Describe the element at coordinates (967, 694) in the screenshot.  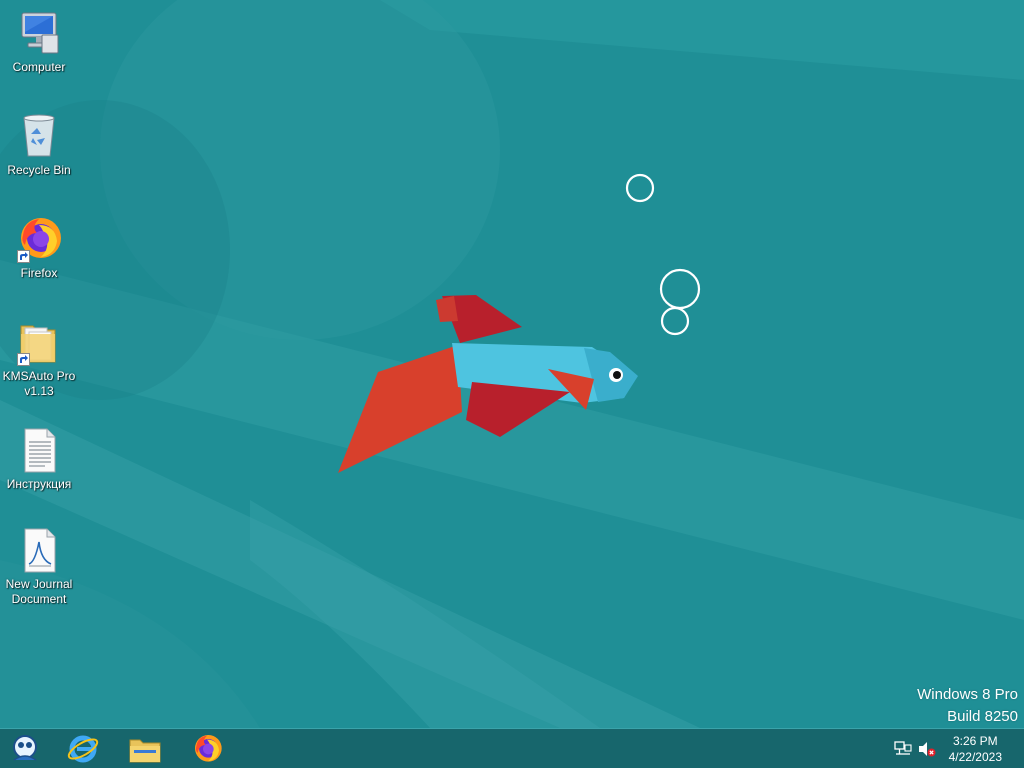
I see `watermark-edition: Windows 8 Pro` at that location.